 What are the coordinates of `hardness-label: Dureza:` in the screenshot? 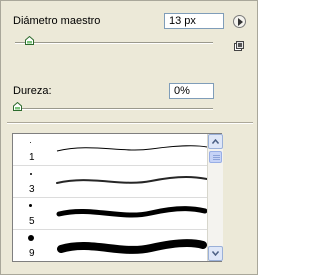 It's located at (32, 91).